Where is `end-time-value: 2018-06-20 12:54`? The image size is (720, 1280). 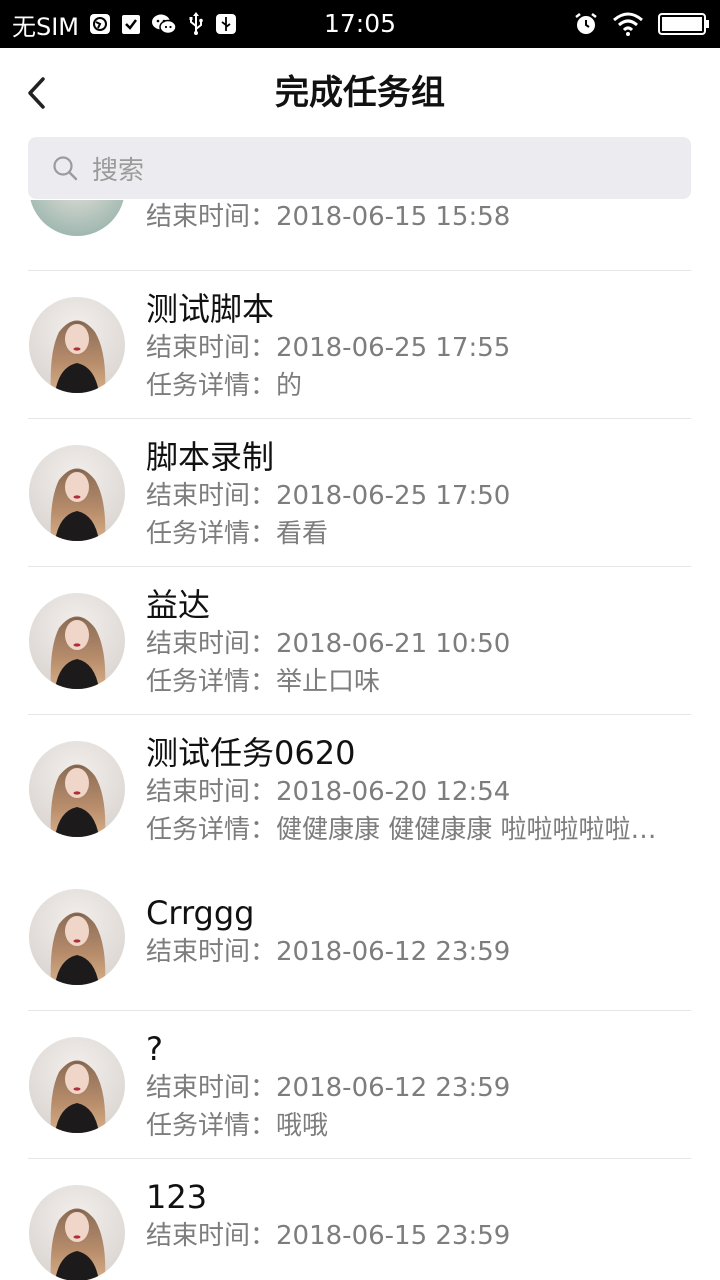
end-time-value: 2018-06-20 12:54 is located at coordinates (393, 792).